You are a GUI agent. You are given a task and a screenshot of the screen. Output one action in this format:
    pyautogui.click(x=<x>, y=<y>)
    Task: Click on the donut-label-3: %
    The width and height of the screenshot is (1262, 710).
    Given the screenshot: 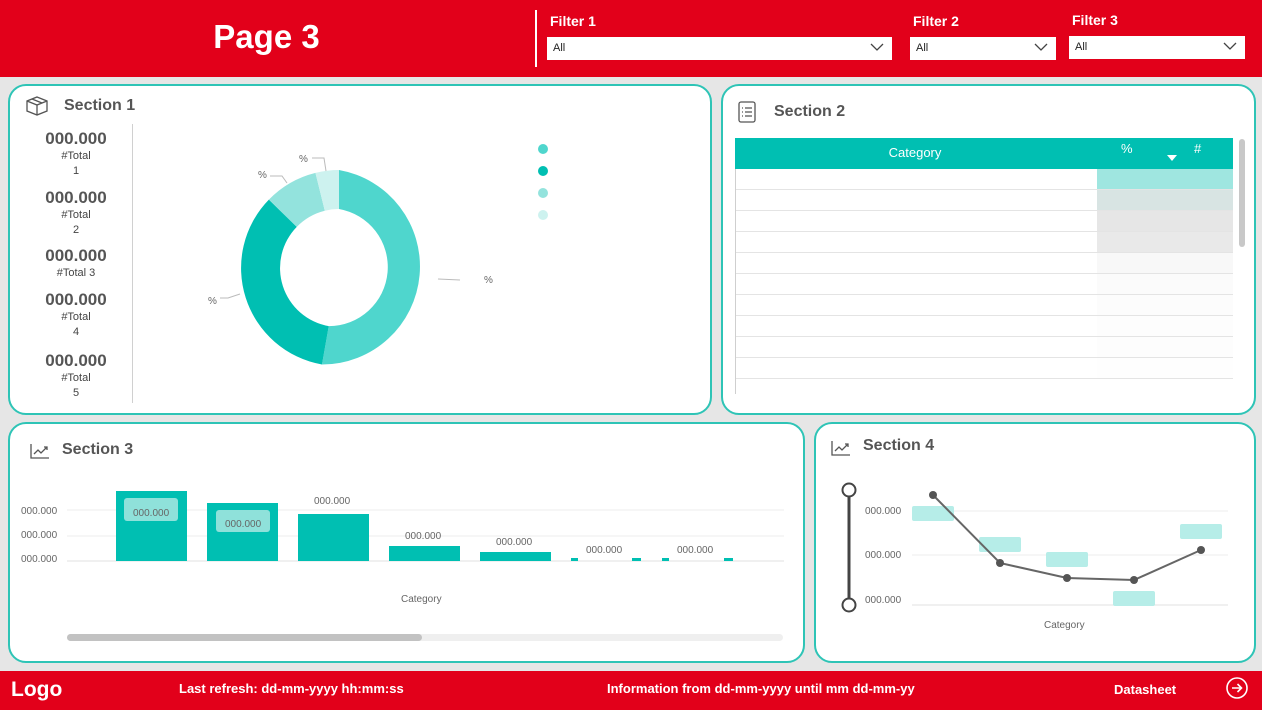 What is the action you would take?
    pyautogui.click(x=262, y=175)
    